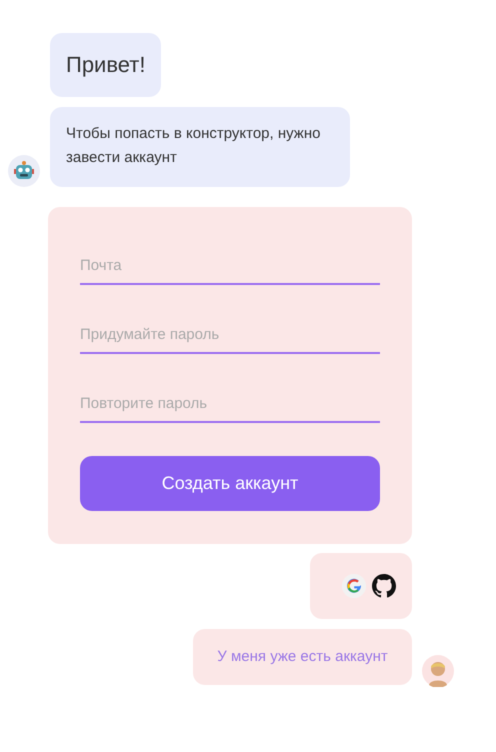 This screenshot has width=496, height=752. Describe the element at coordinates (230, 330) in the screenshot. I see `input-field: Придумайте пароль` at that location.